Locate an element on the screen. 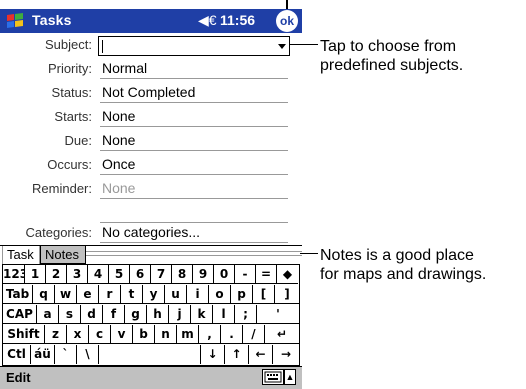  key-0: 0 is located at coordinates (224, 274).